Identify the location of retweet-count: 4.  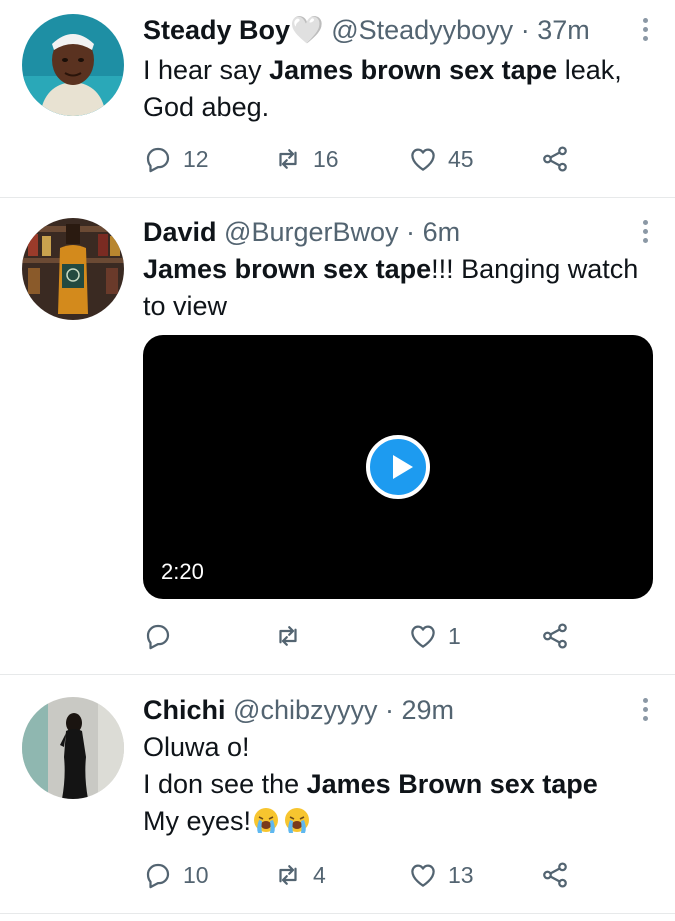
(319, 874).